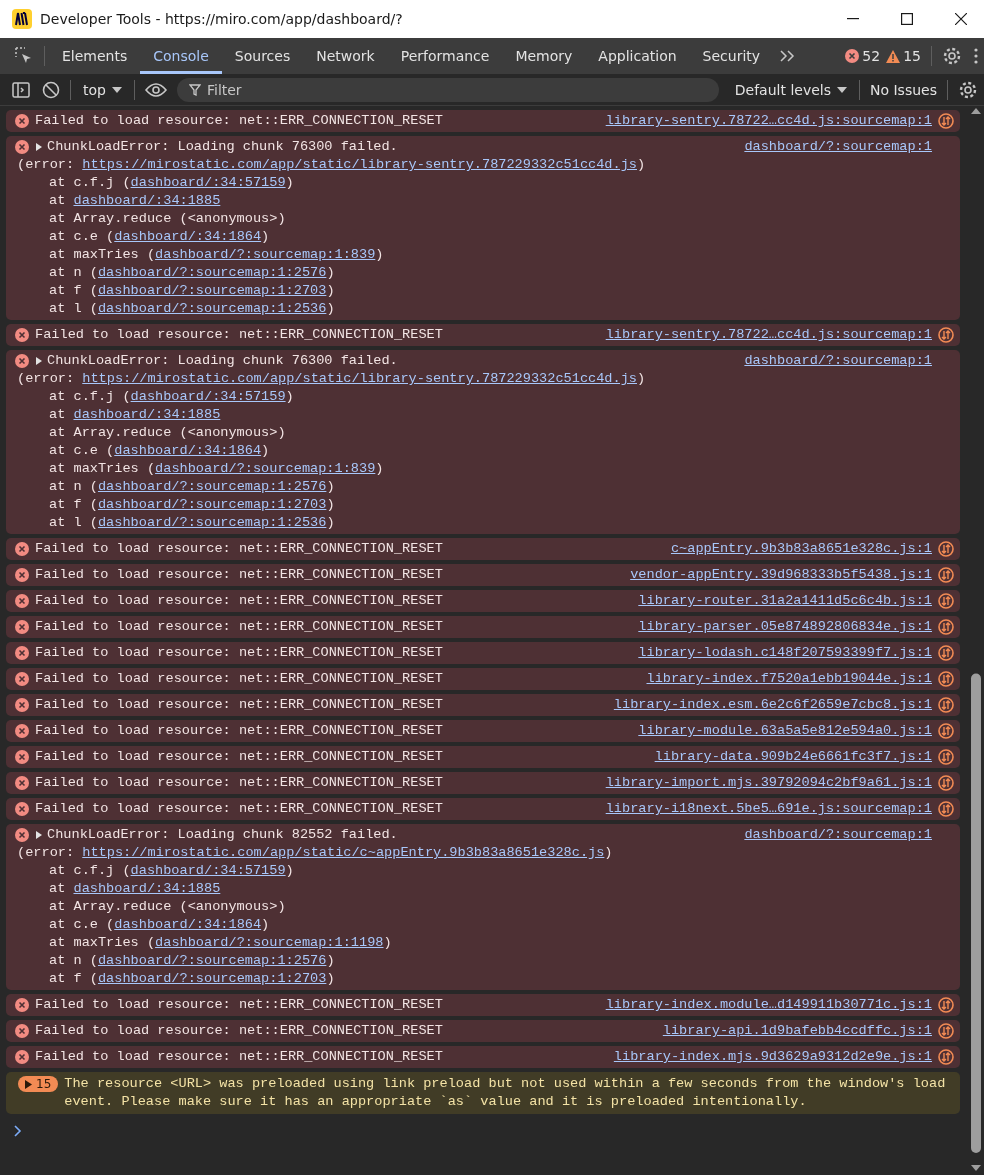 This screenshot has height=1175, width=984. Describe the element at coordinates (781, 575) in the screenshot. I see `source-link: vendor-appEntry.39d968333b5f5438.js:1` at that location.